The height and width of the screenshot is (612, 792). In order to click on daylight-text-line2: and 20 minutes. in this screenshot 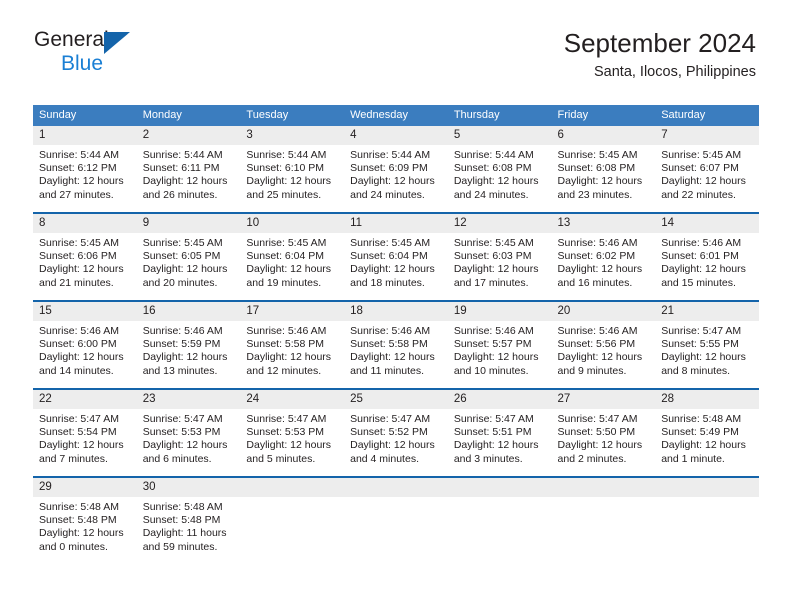, I will do `click(180, 282)`.